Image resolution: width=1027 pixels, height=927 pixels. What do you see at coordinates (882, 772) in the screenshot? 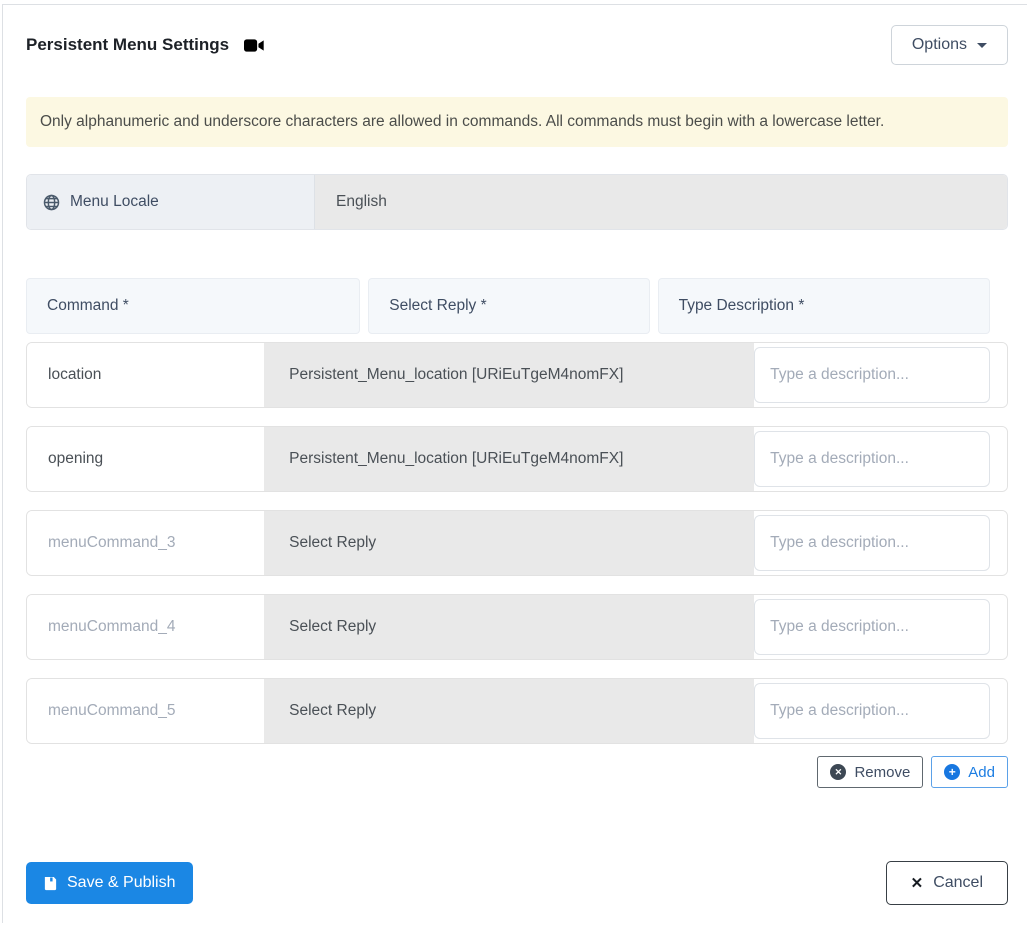
I see `remove-button-label: Remove` at bounding box center [882, 772].